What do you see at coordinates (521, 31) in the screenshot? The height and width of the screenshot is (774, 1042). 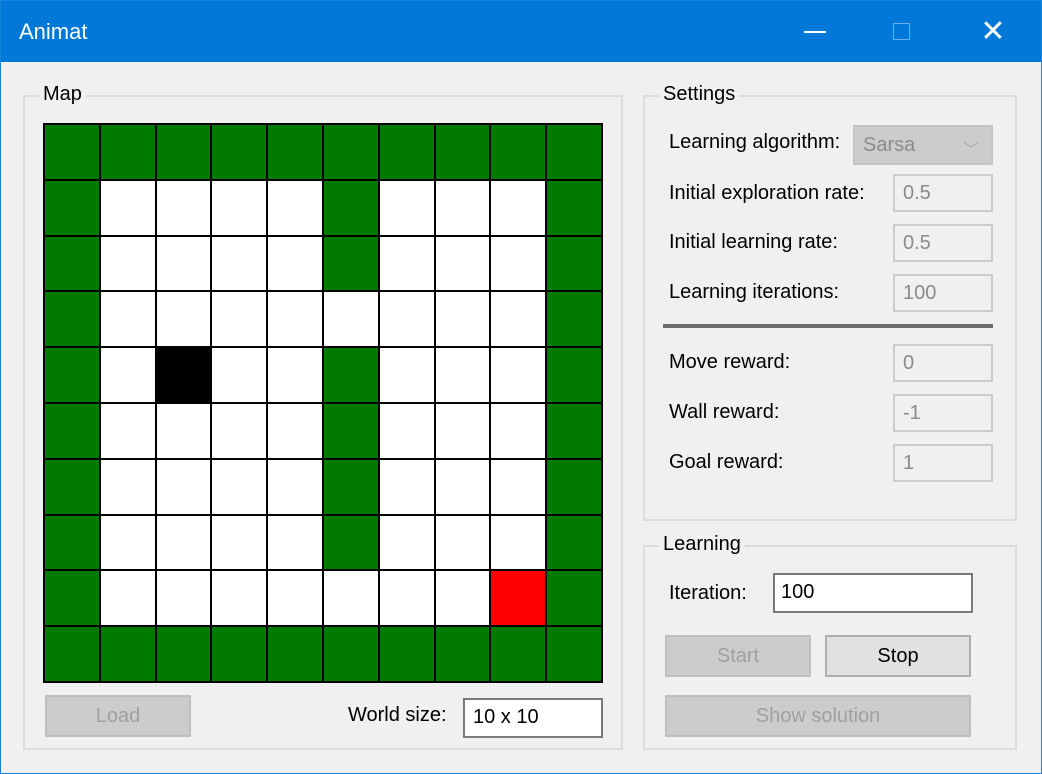 I see `title-bar: Animat ✕` at bounding box center [521, 31].